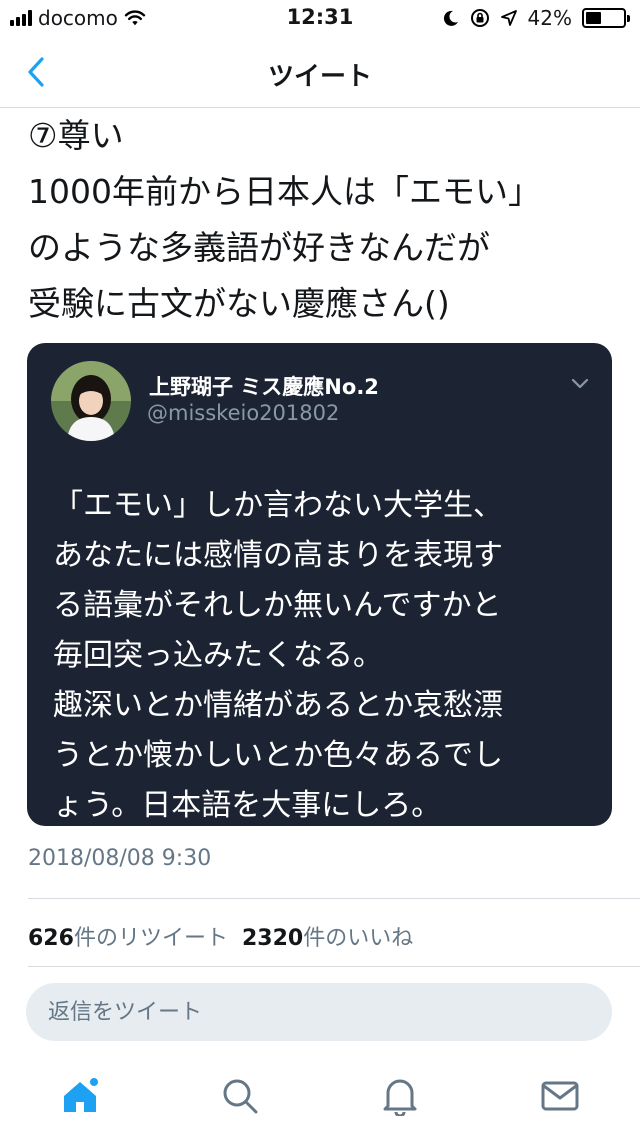  Describe the element at coordinates (320, 18) in the screenshot. I see `status-bar: docomo 12:31 42%` at that location.